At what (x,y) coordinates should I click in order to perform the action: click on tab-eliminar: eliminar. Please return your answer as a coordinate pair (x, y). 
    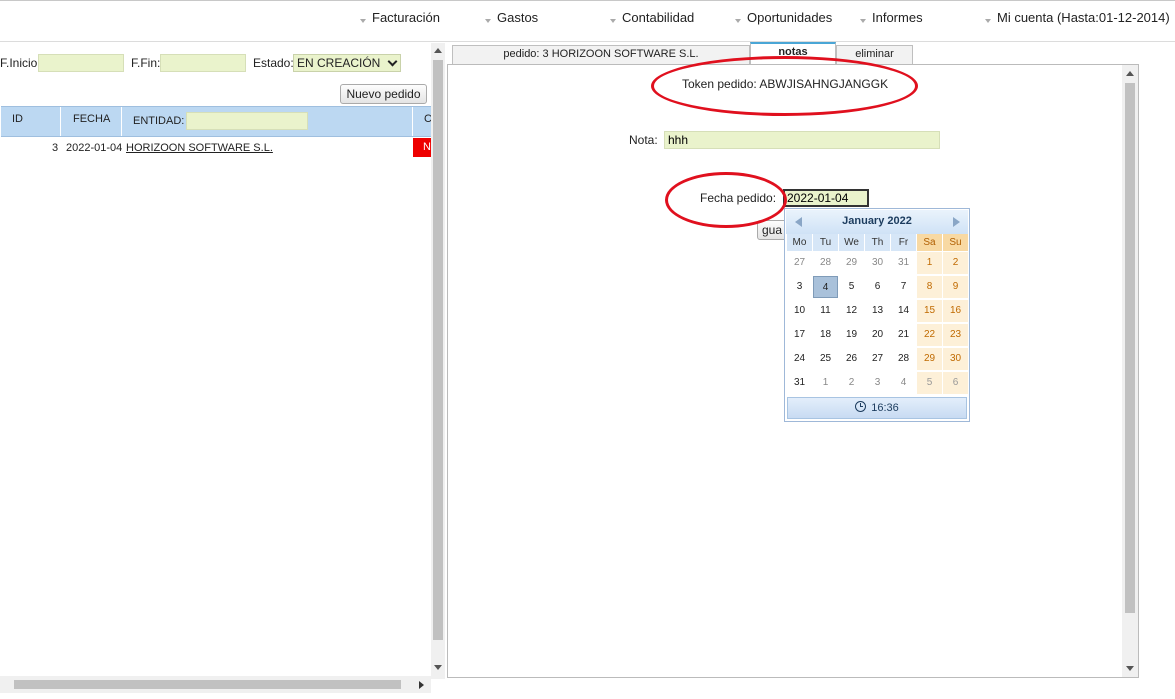
    Looking at the image, I should click on (874, 54).